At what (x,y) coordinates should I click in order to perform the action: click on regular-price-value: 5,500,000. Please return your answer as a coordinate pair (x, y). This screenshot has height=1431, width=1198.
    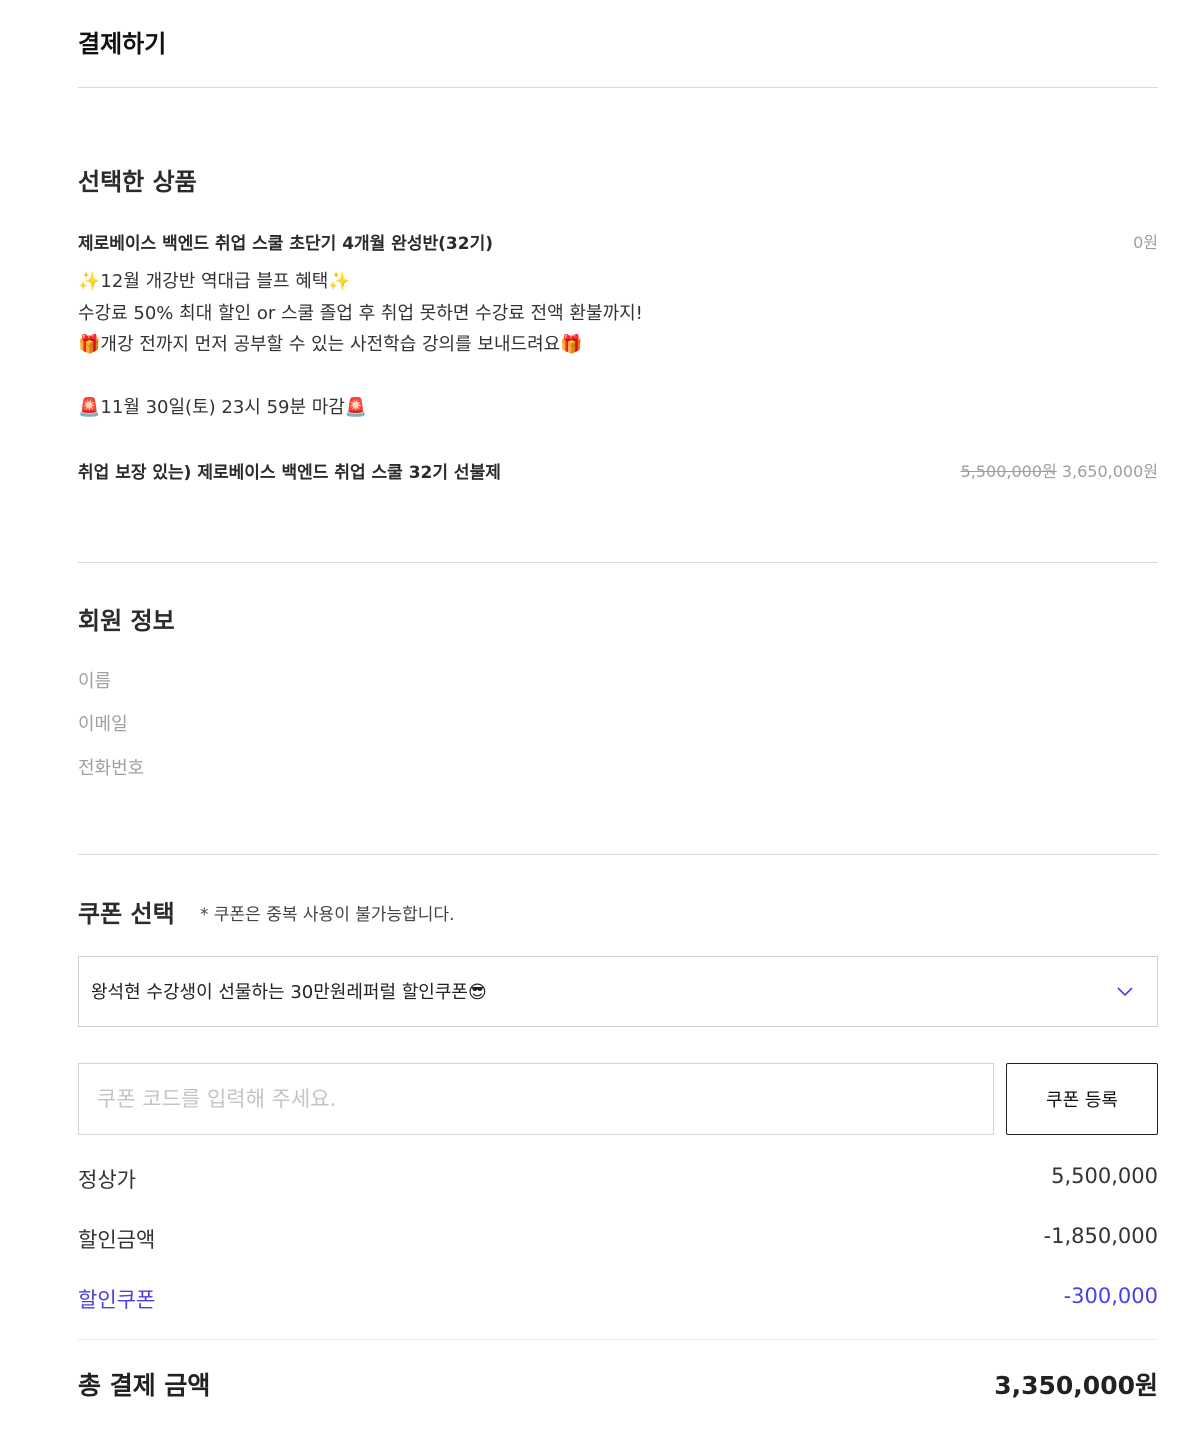
    Looking at the image, I should click on (1104, 1176).